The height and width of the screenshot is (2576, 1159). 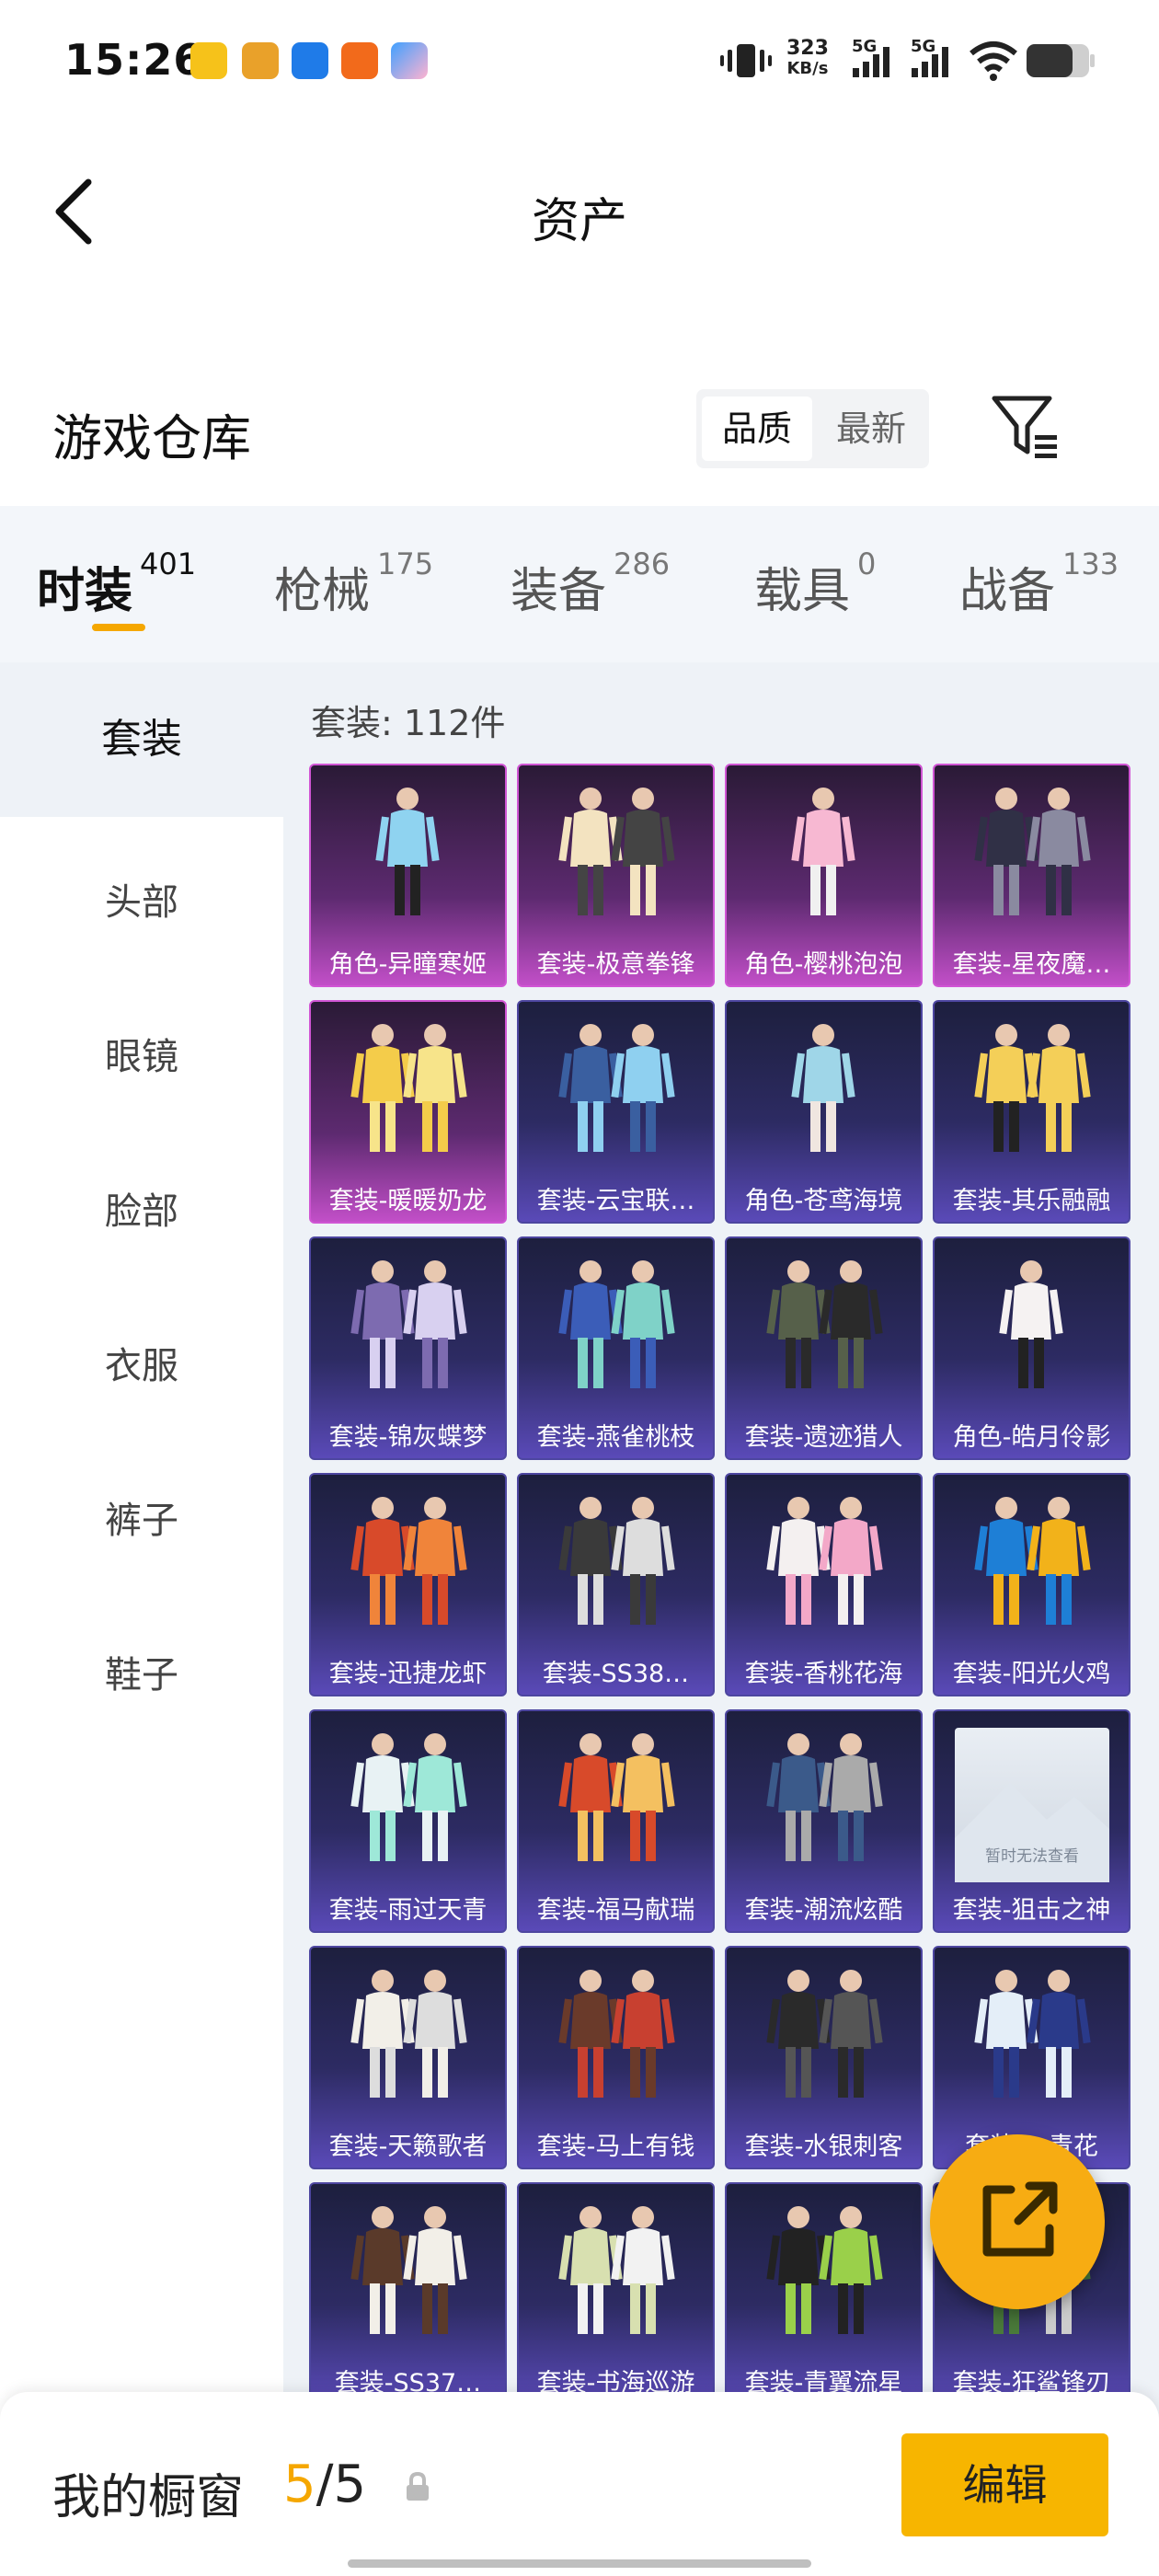 What do you see at coordinates (85, 591) in the screenshot?
I see `tab-label: 时装` at bounding box center [85, 591].